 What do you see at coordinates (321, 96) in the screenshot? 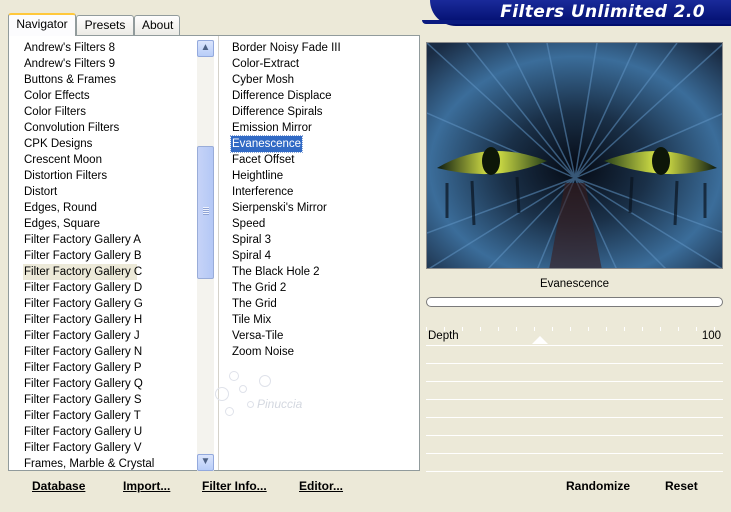
I see `filter-item: Difference Displace` at bounding box center [321, 96].